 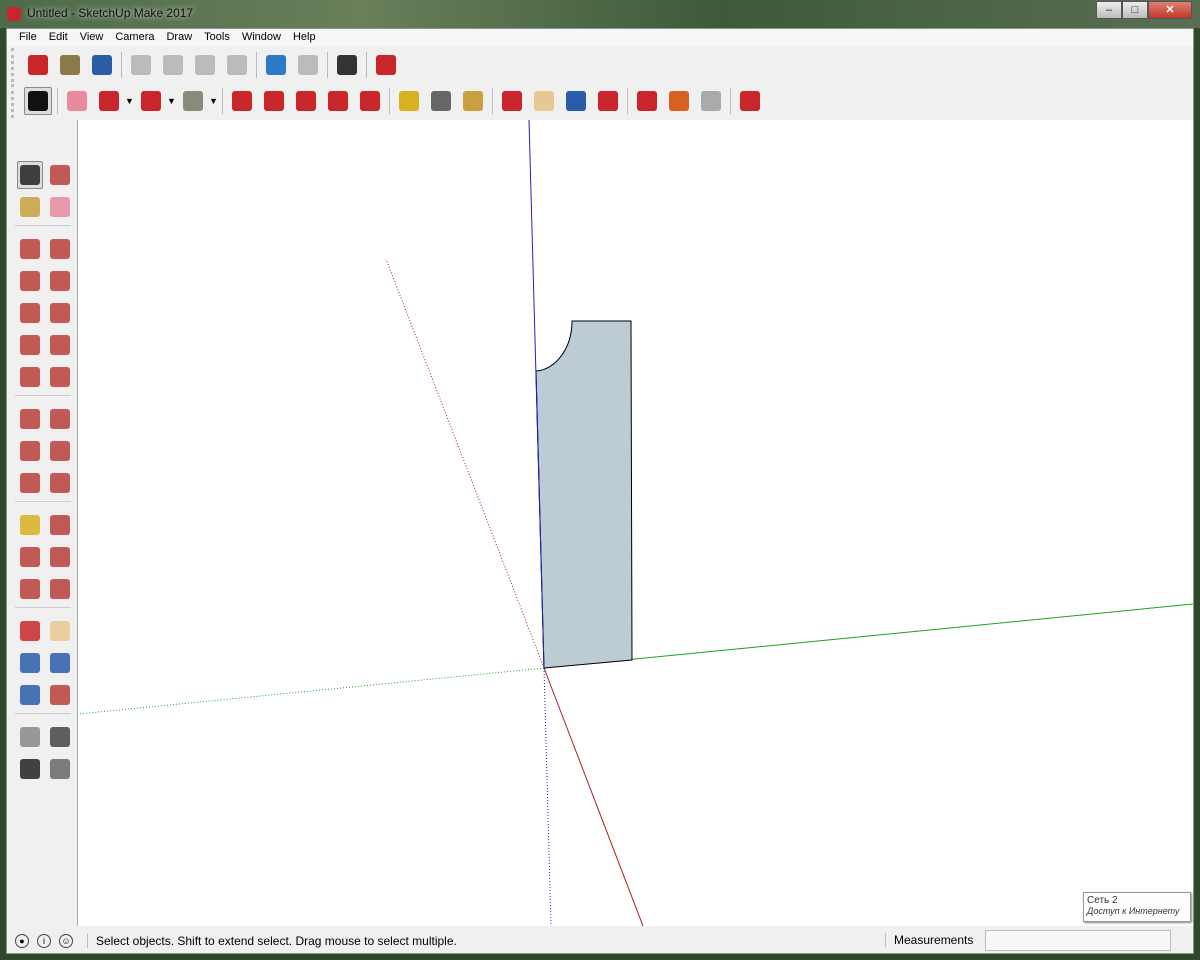 What do you see at coordinates (141, 65) in the screenshot?
I see `cut-button` at bounding box center [141, 65].